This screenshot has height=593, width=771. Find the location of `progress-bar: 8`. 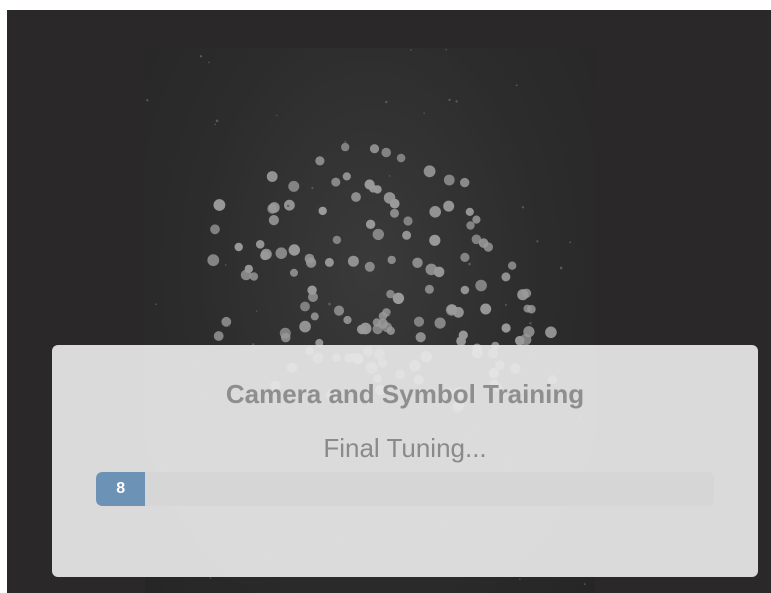

progress-bar: 8 is located at coordinates (405, 489).